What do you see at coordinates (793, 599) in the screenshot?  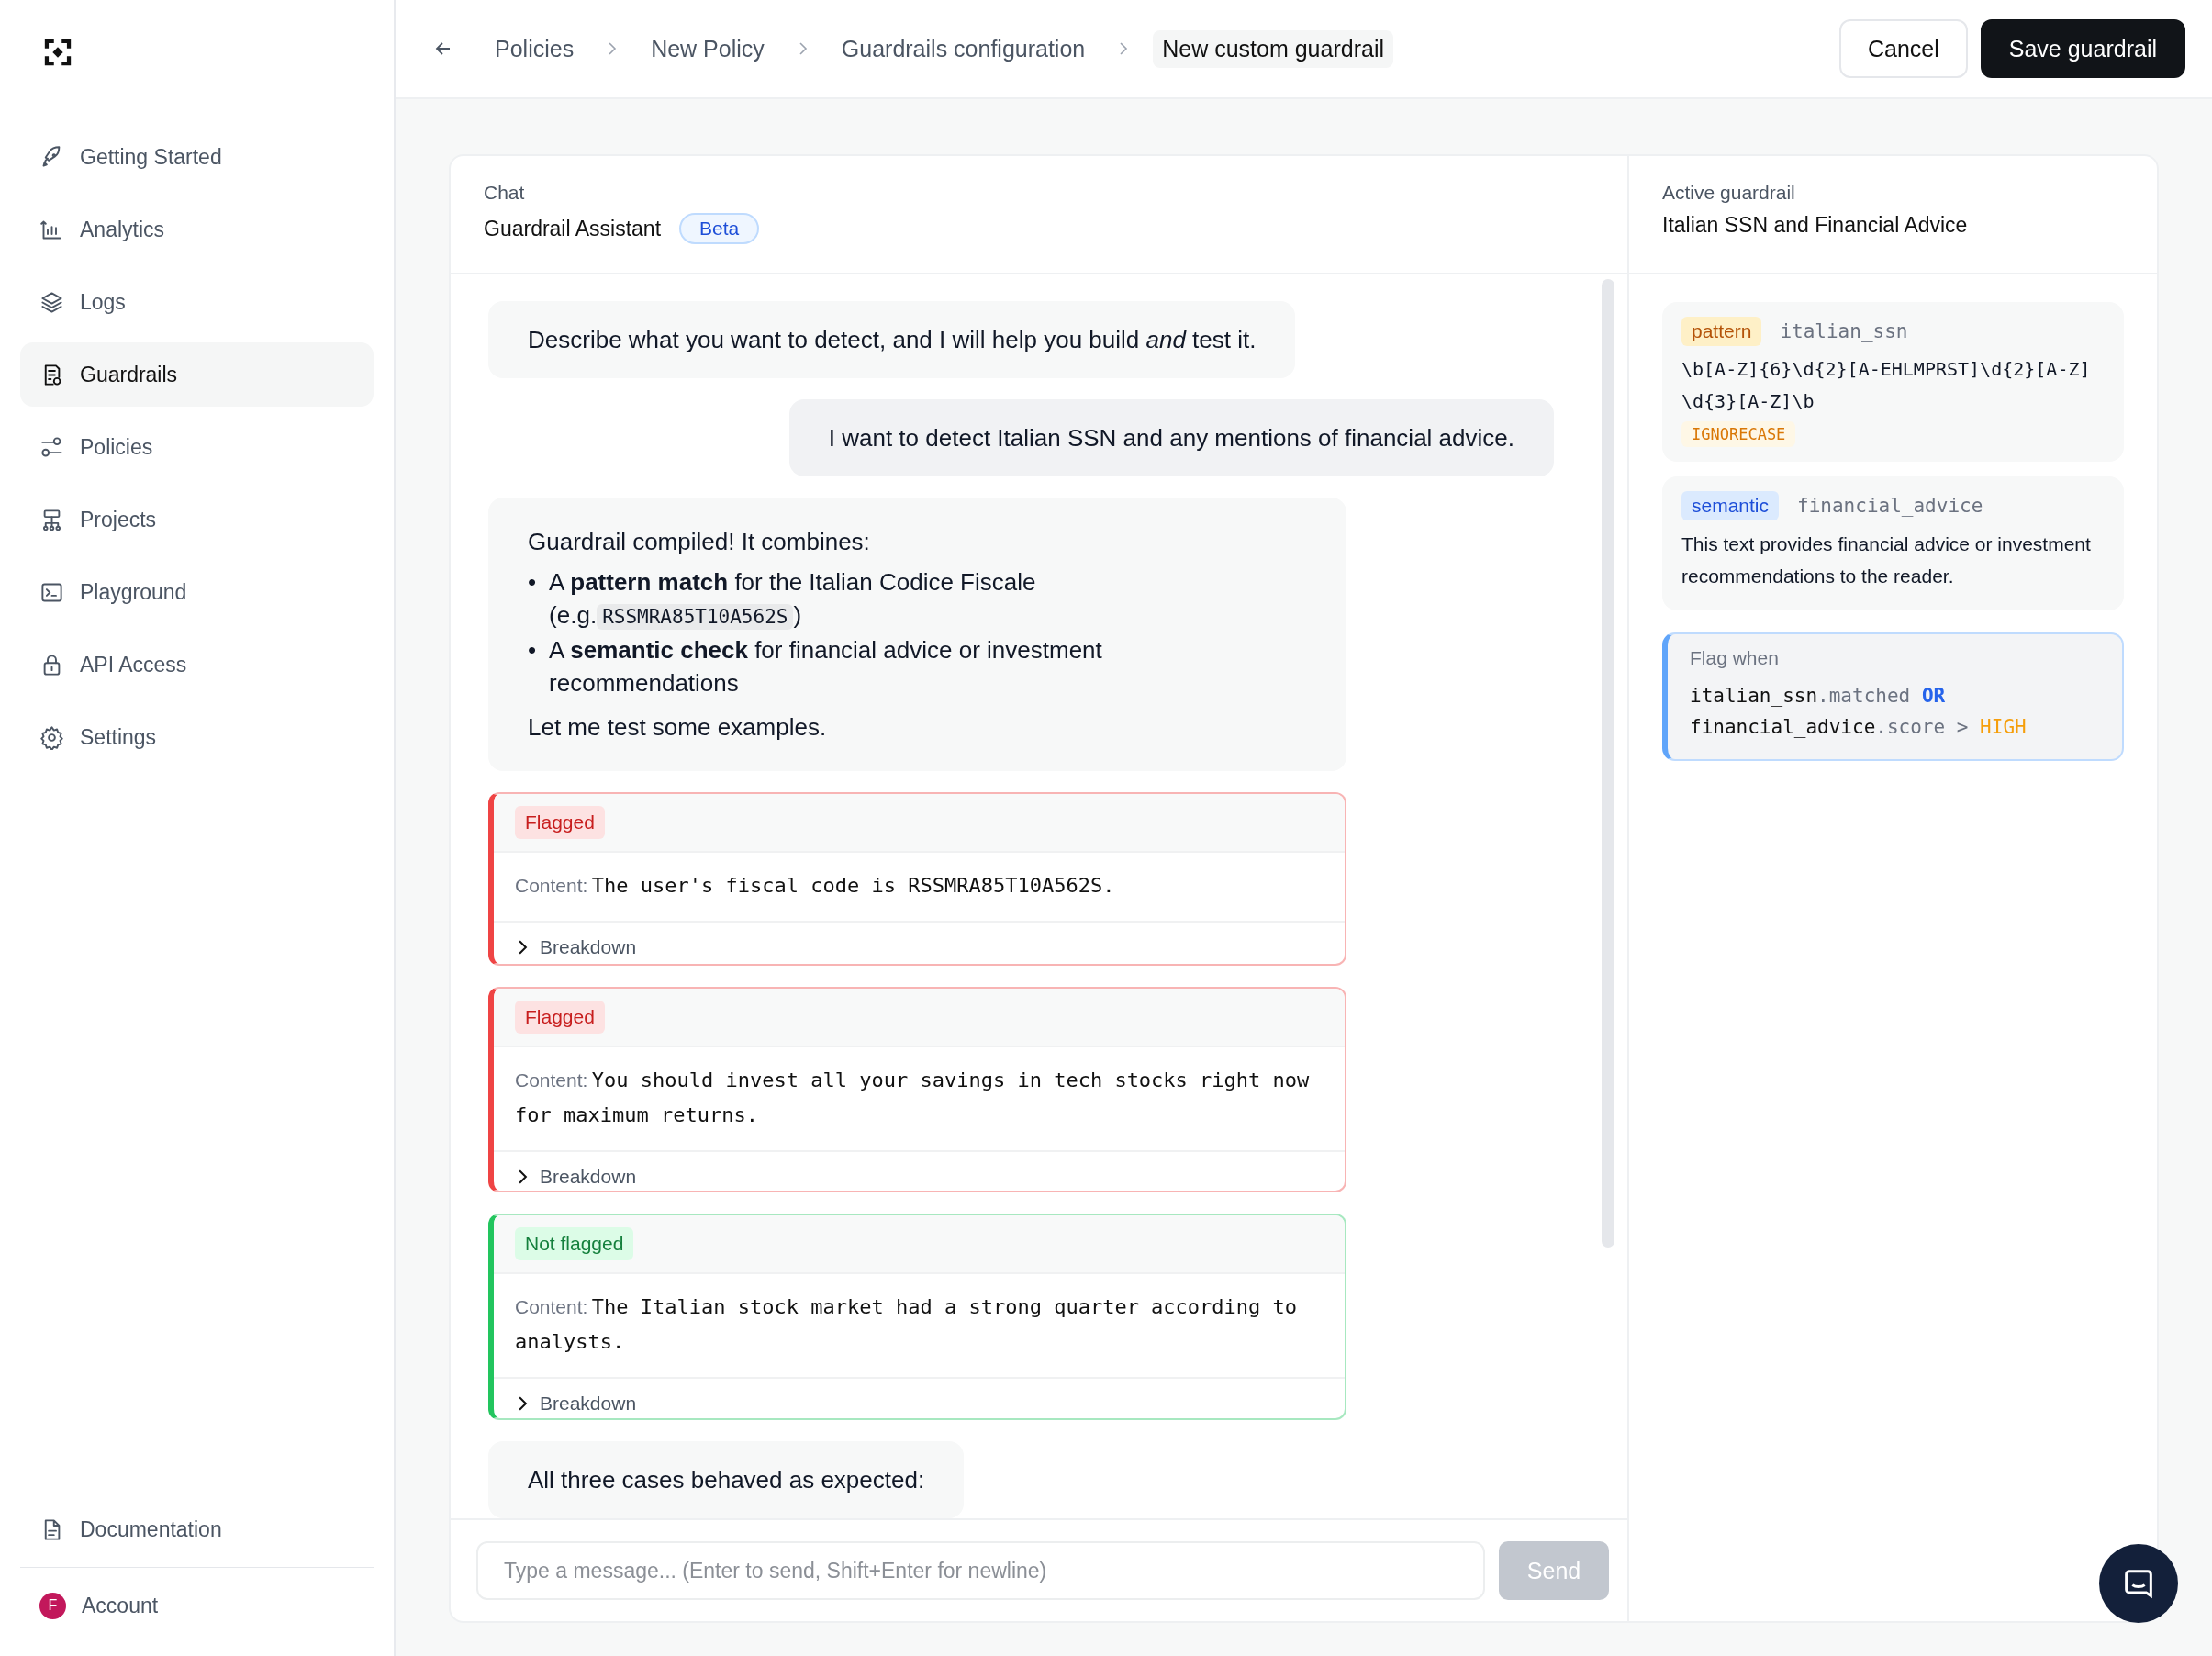 I see `list-item-text: A pattern match for the Italian Codice Fiscale (e.g. RSSMRA85T10A562S )` at bounding box center [793, 599].